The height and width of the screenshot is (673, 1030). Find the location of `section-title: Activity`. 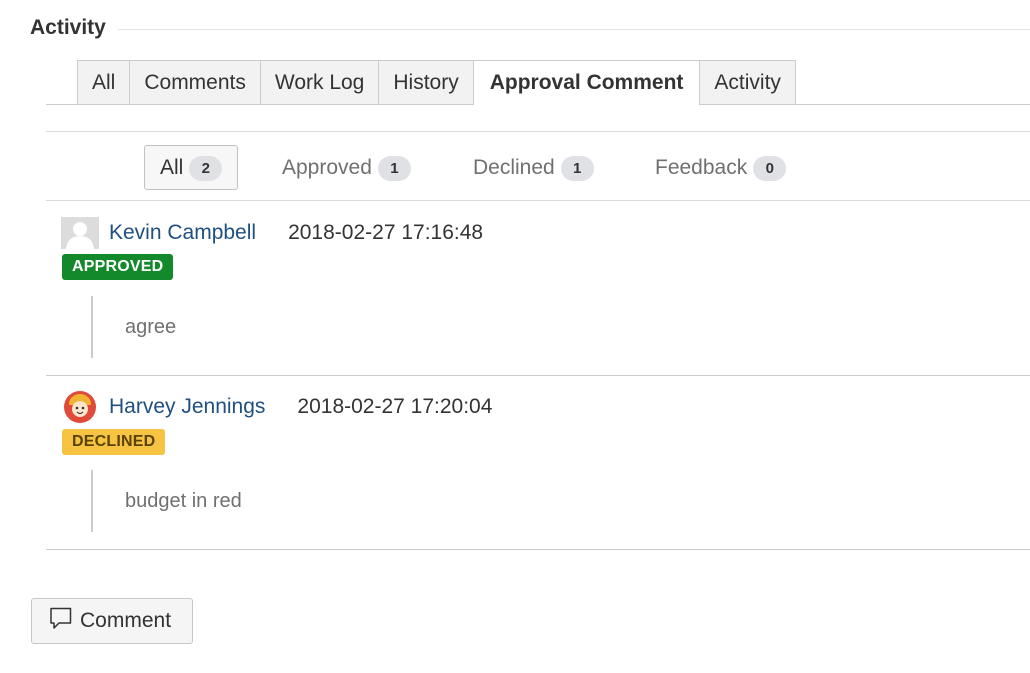

section-title: Activity is located at coordinates (68, 27).